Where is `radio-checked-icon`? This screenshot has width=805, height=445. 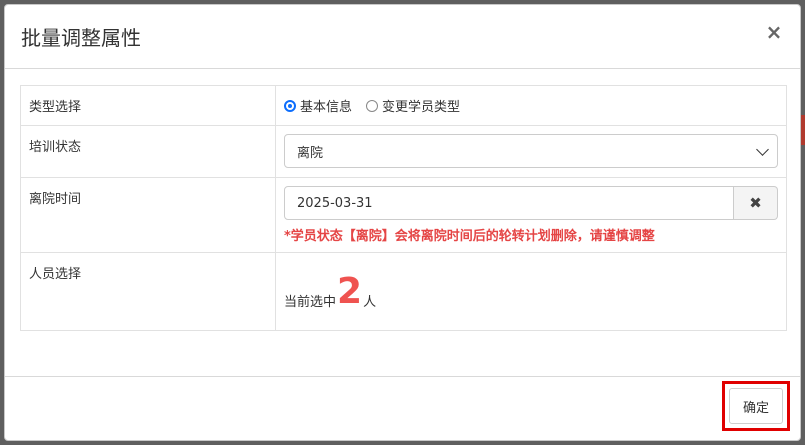
radio-checked-icon is located at coordinates (290, 105).